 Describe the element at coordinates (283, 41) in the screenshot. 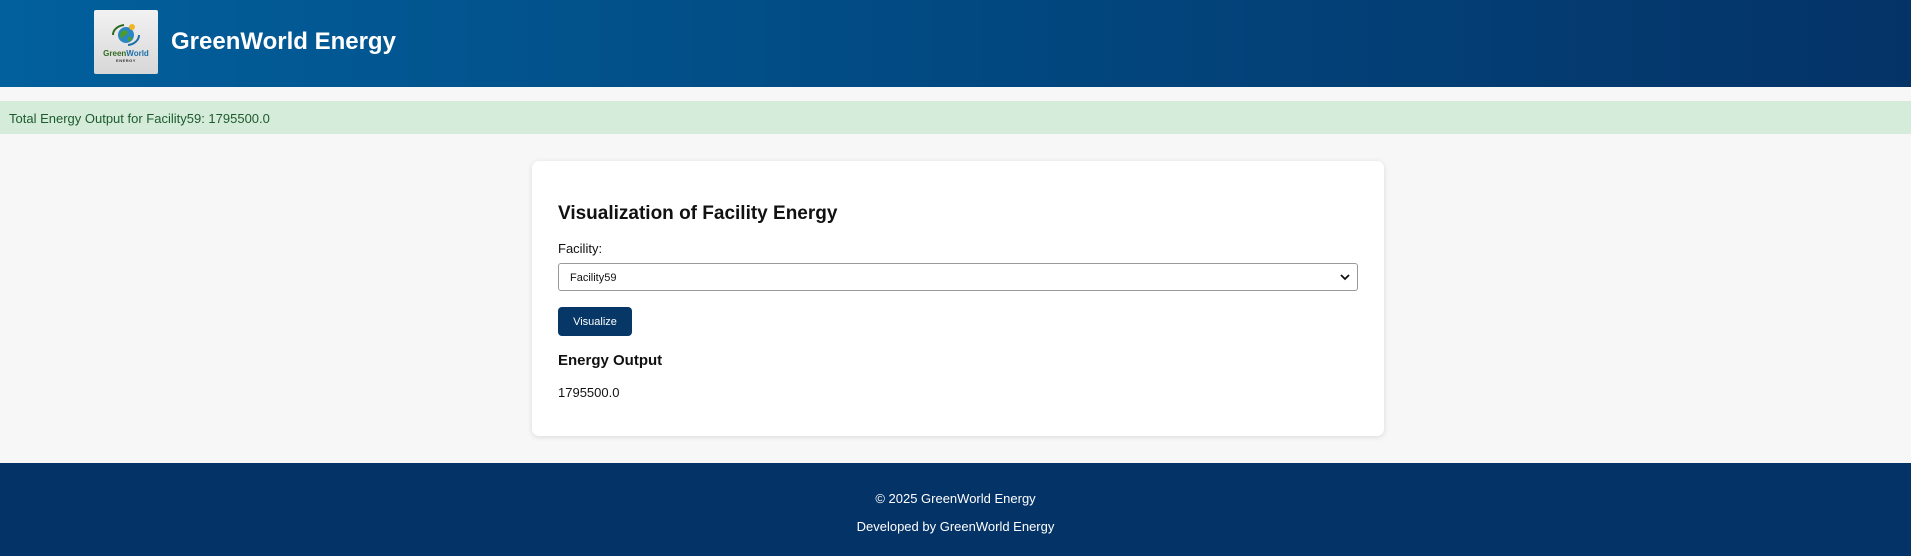

I see `site-title: GreenWorld Energy` at that location.